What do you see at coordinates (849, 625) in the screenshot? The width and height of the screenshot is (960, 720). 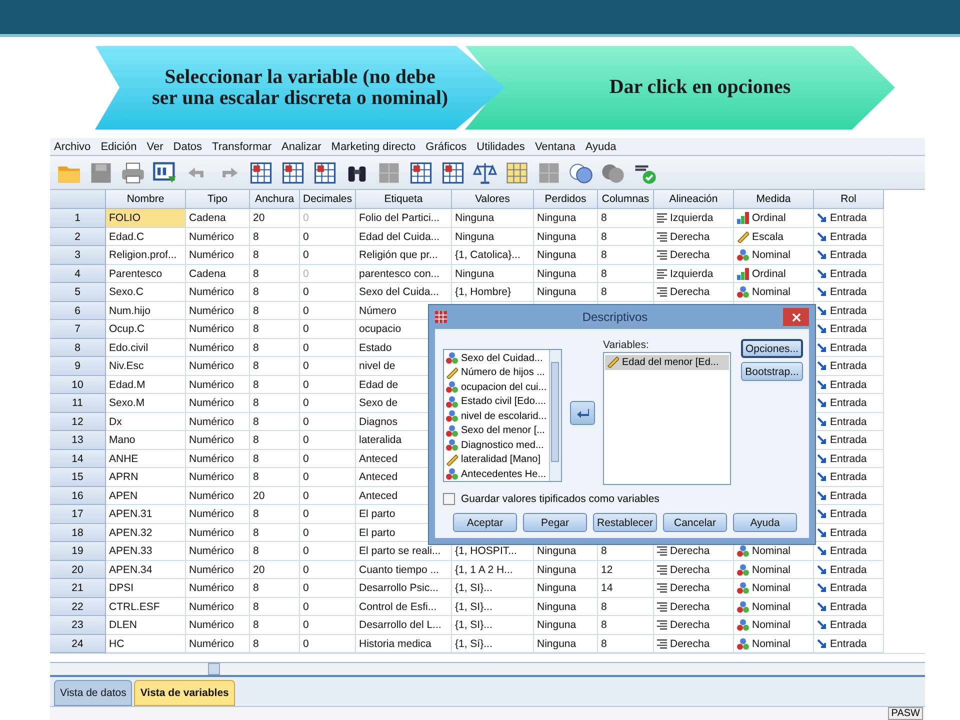 I see `table-cell: Entrada` at bounding box center [849, 625].